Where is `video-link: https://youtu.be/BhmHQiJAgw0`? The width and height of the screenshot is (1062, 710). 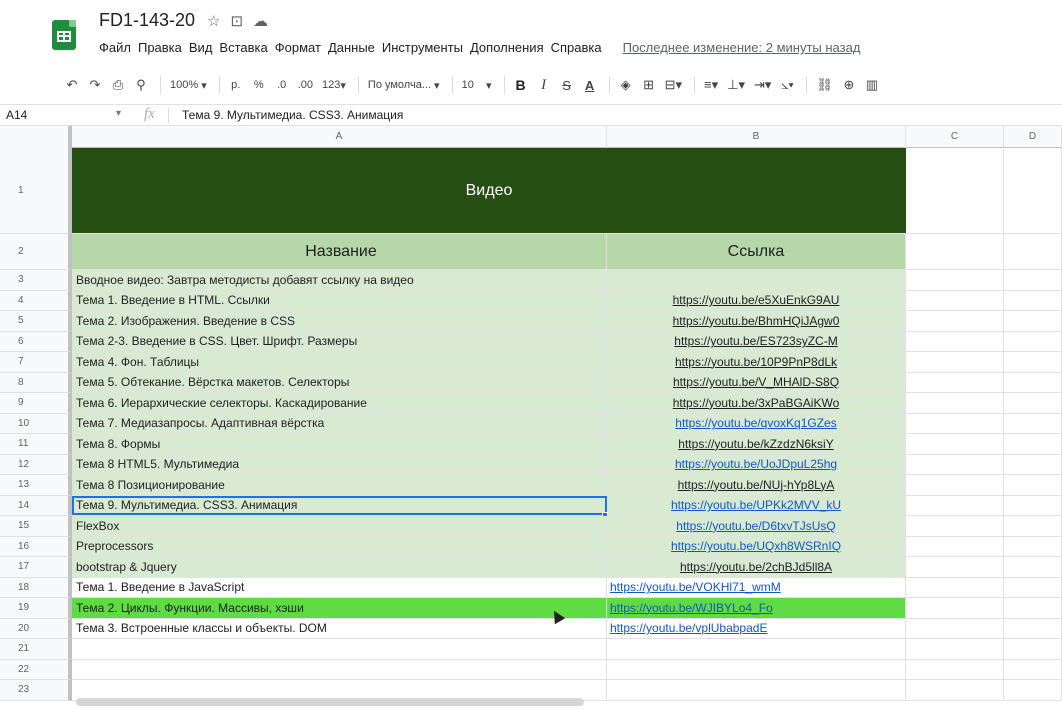 video-link: https://youtu.be/BhmHQiJAgw0 is located at coordinates (756, 321).